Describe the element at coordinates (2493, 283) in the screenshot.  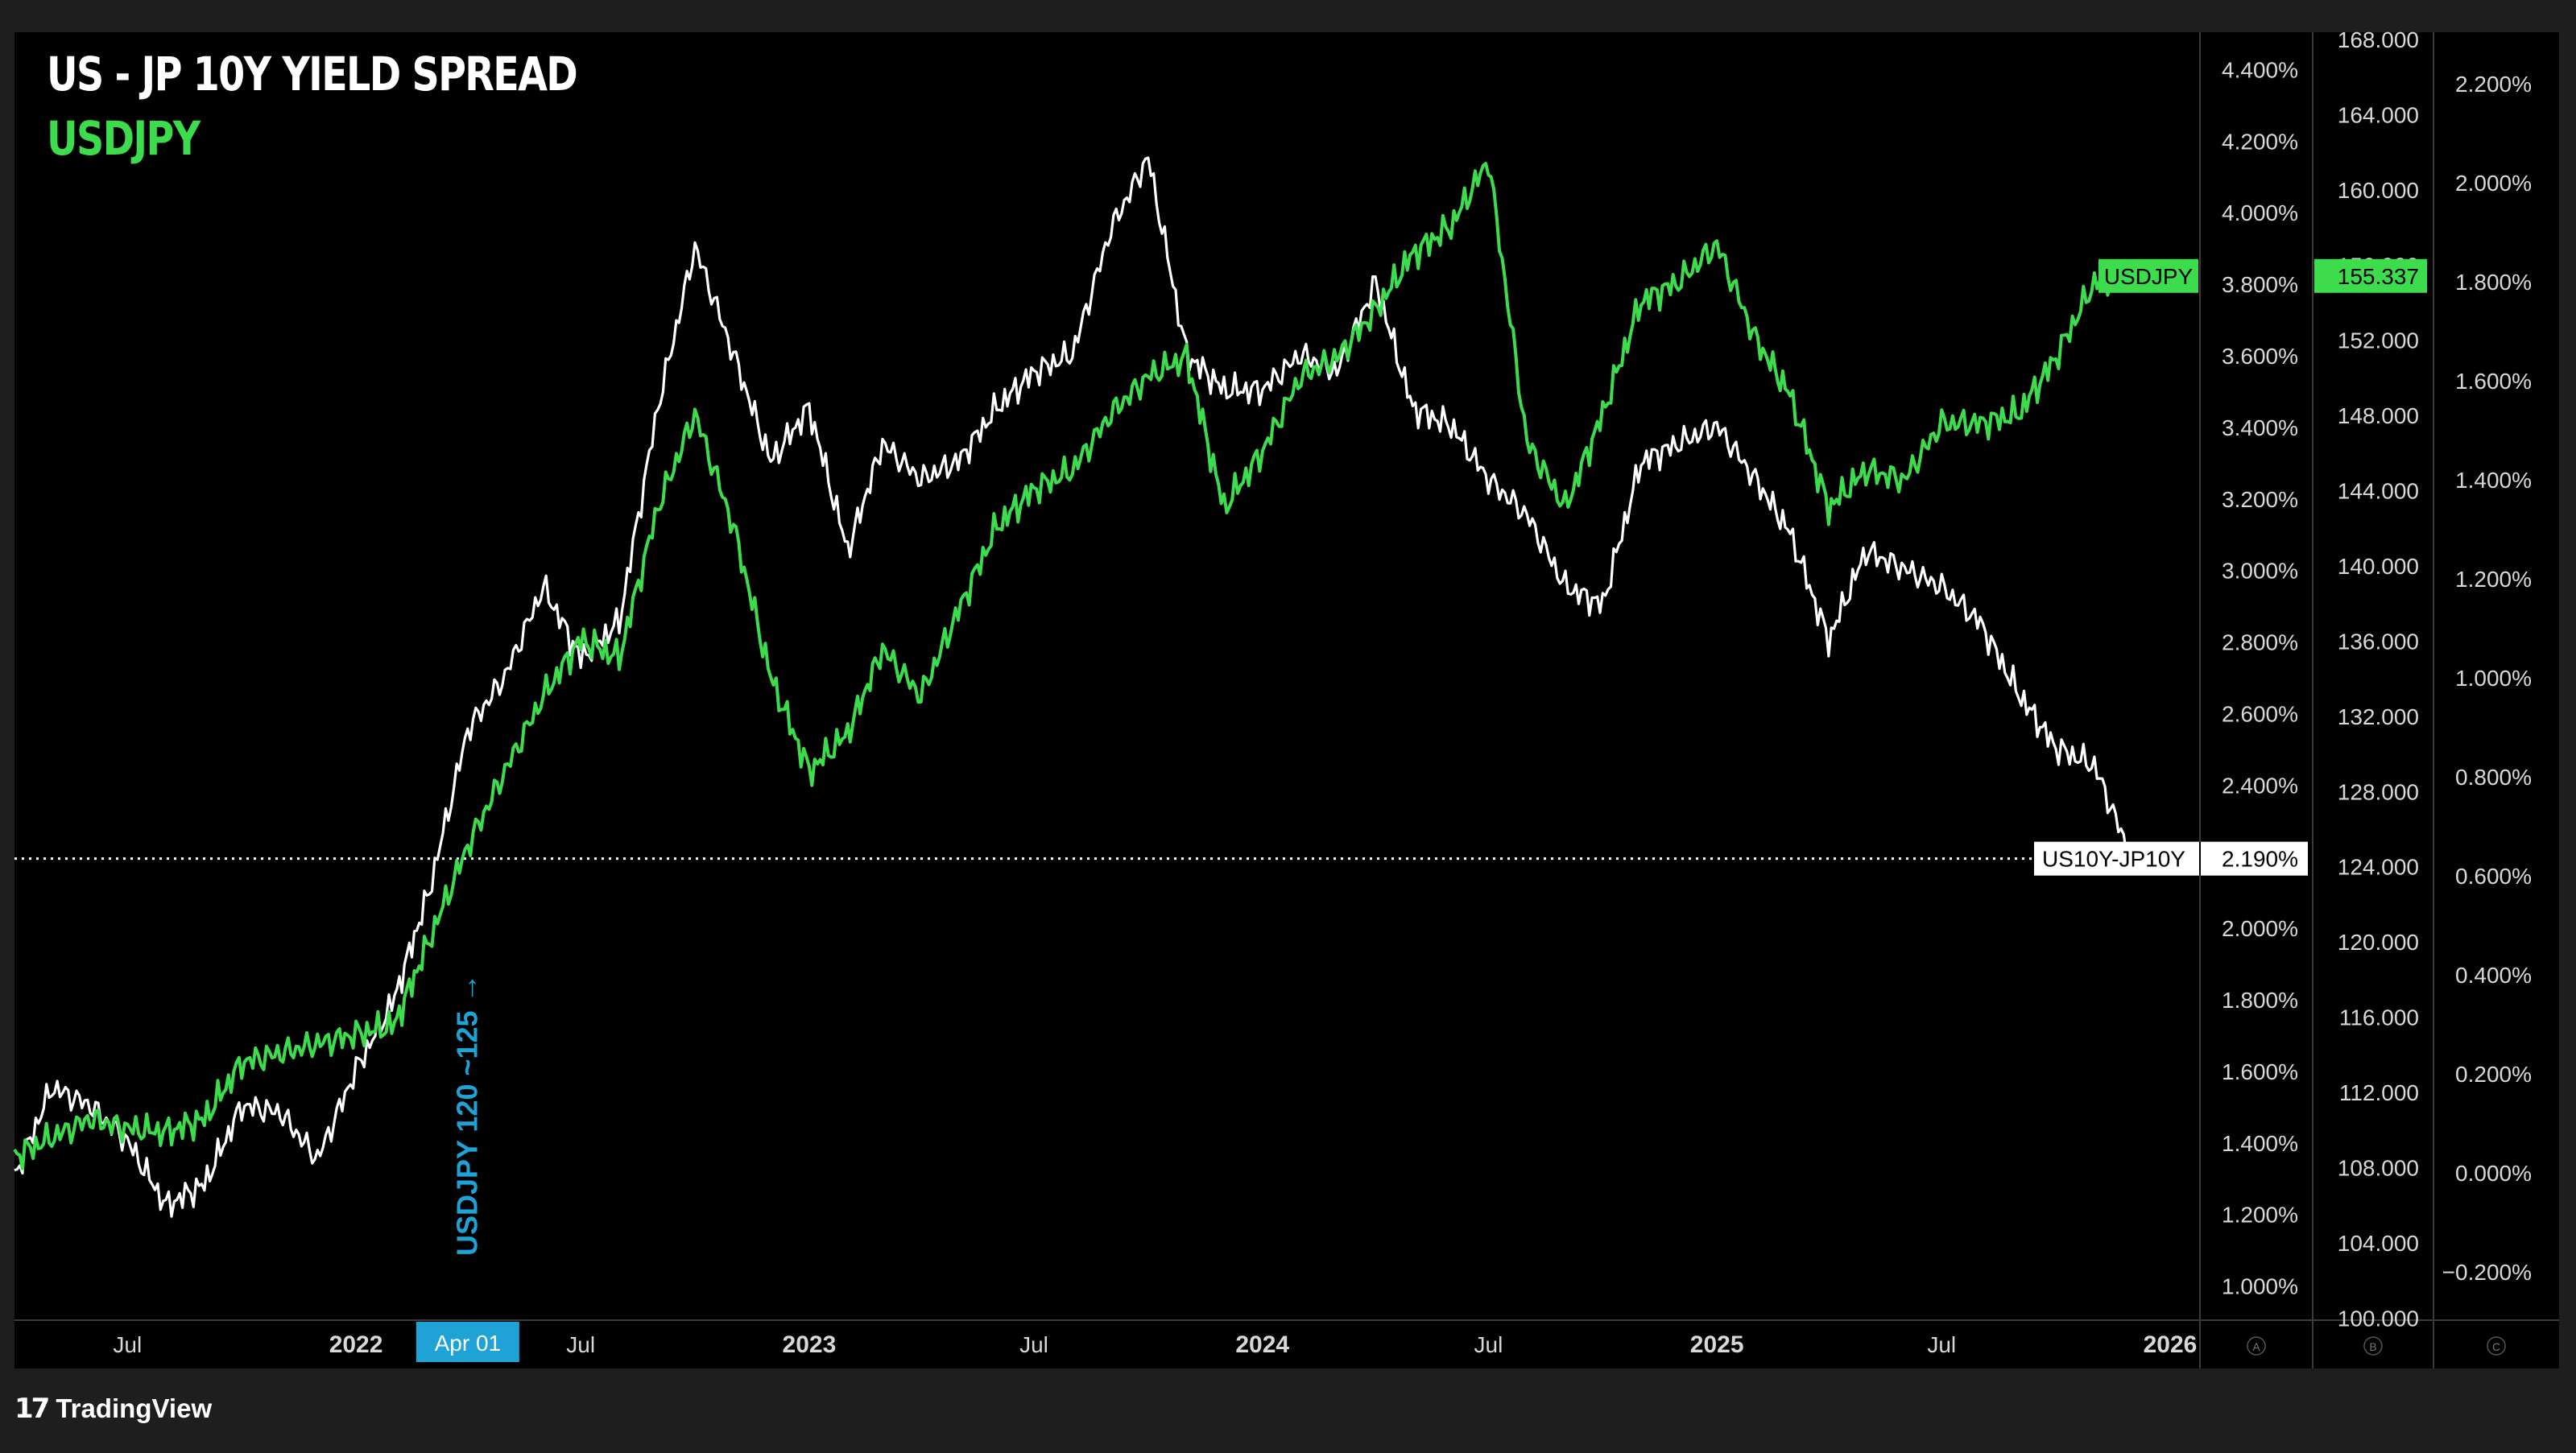
I see `axis-c-tick-label: 1.800%` at that location.